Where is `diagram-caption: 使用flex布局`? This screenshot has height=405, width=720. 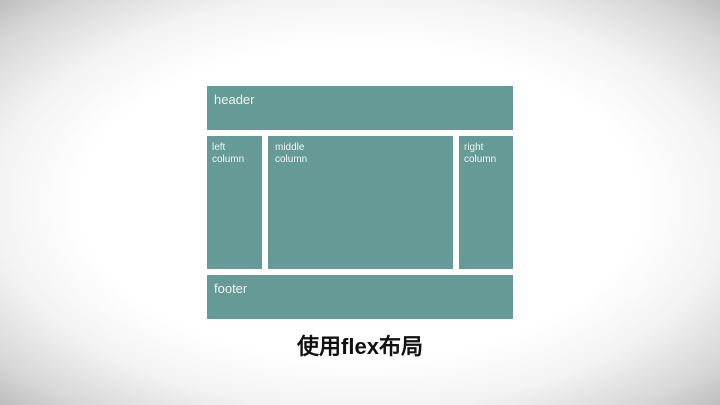
diagram-caption: 使用flex布局 is located at coordinates (360, 346).